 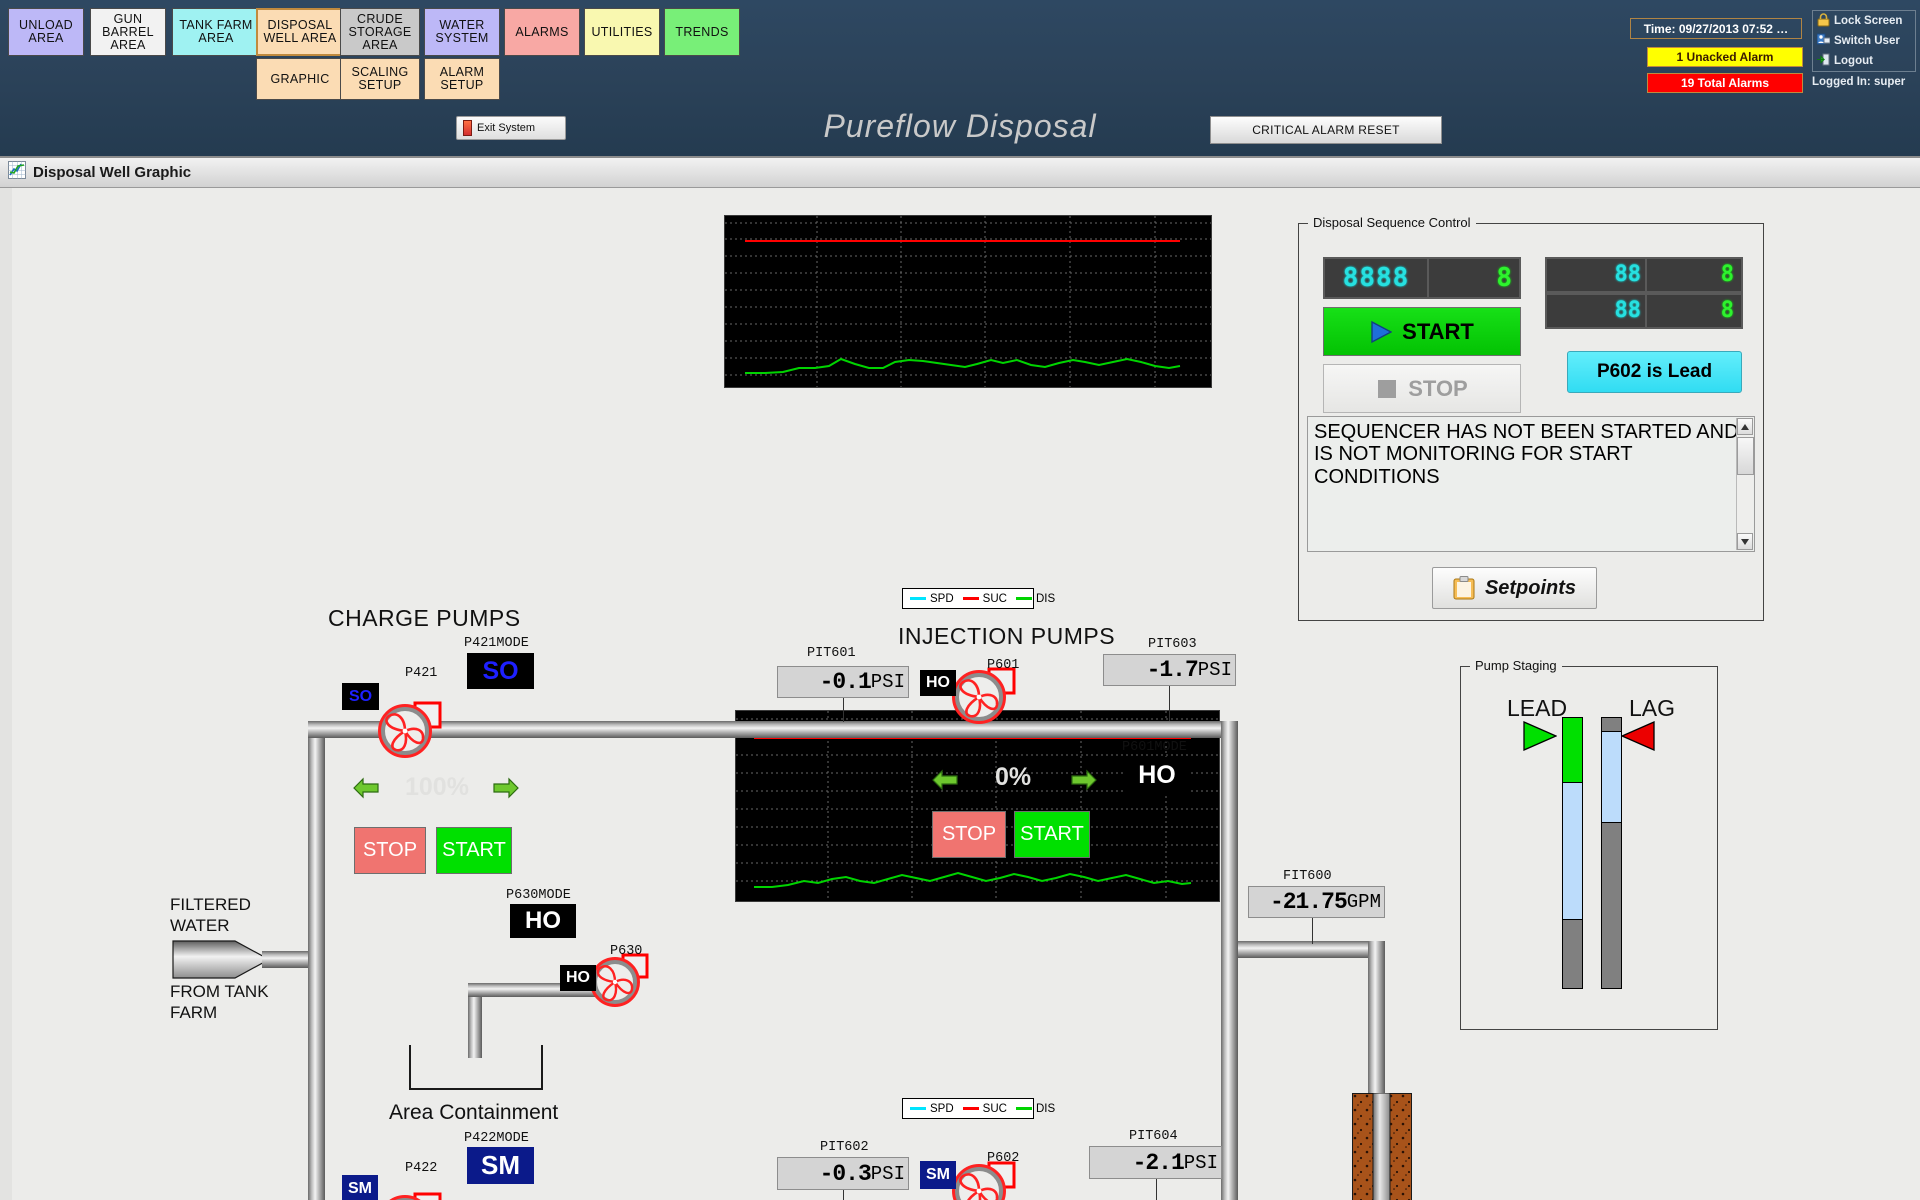 I want to click on legend-label-spd-2: SPD, so click(x=942, y=1108).